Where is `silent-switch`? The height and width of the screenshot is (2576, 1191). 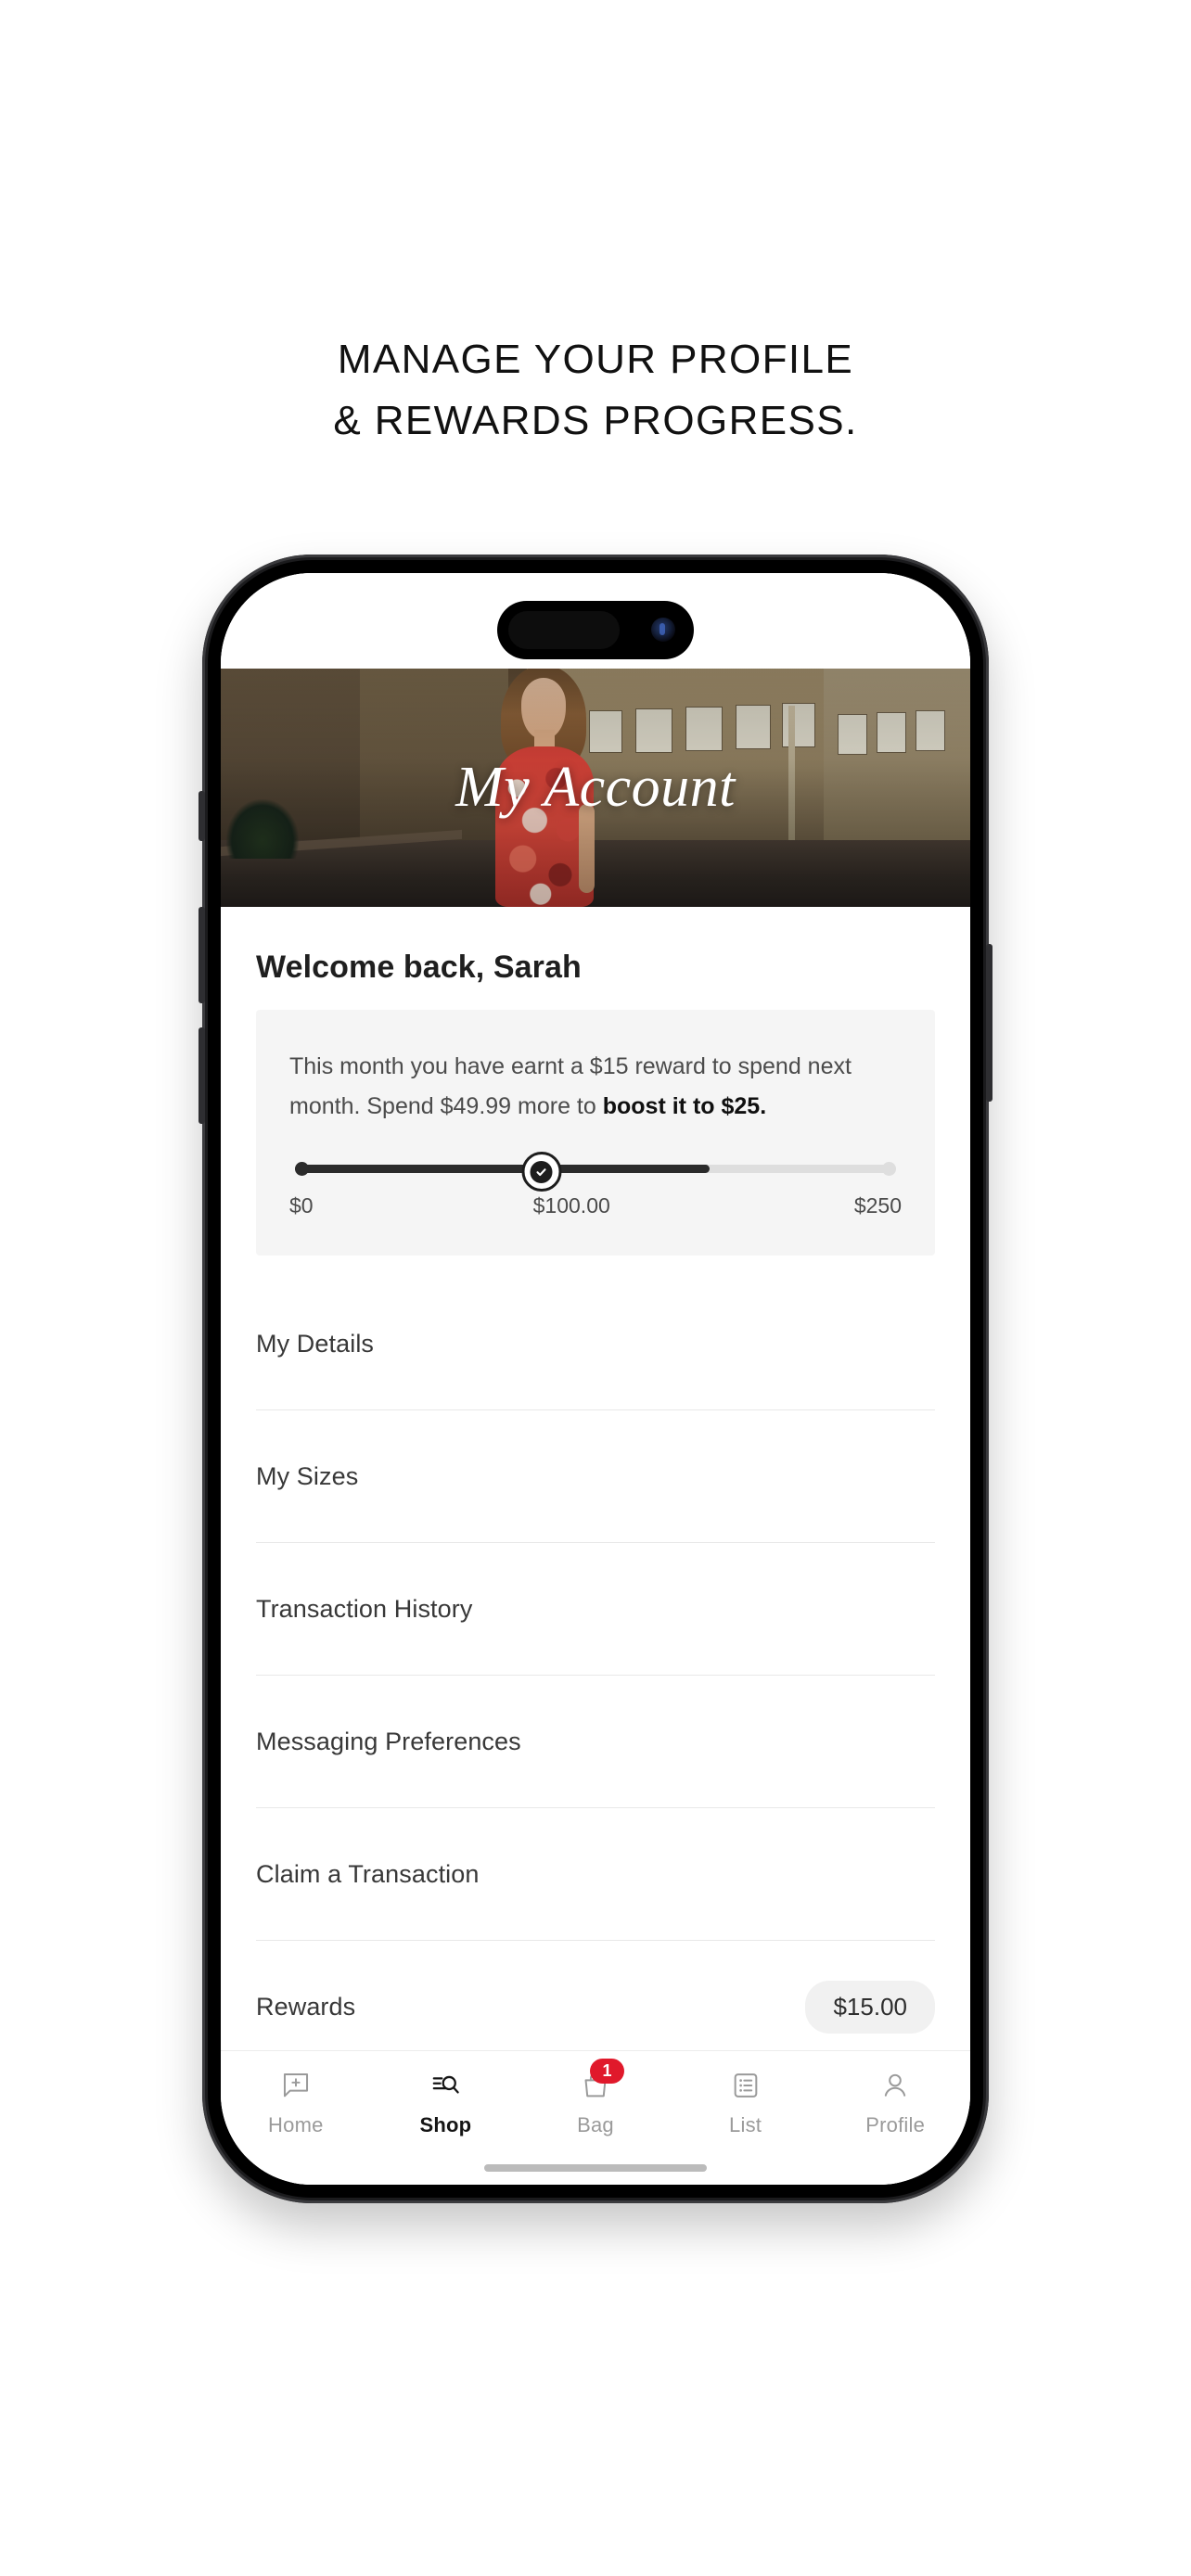 silent-switch is located at coordinates (201, 816).